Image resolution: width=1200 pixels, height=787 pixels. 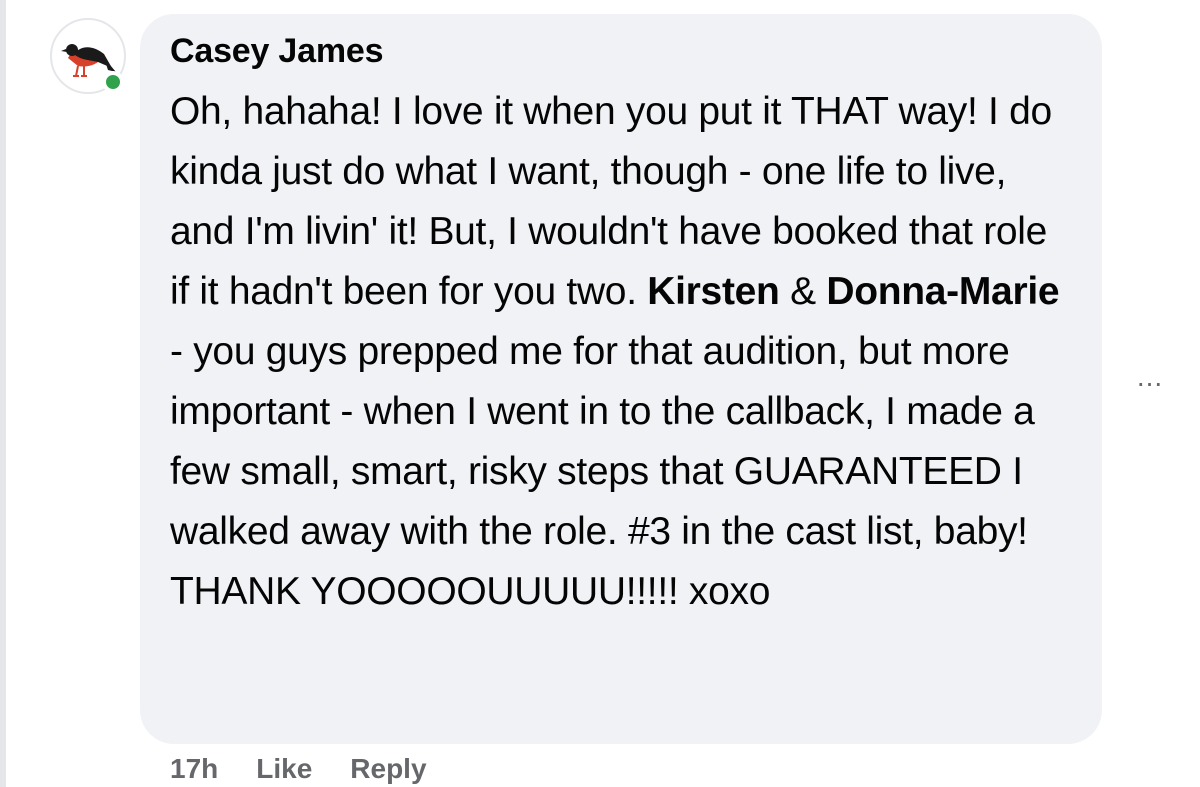 I want to click on comment-text-segment: &, so click(x=803, y=291).